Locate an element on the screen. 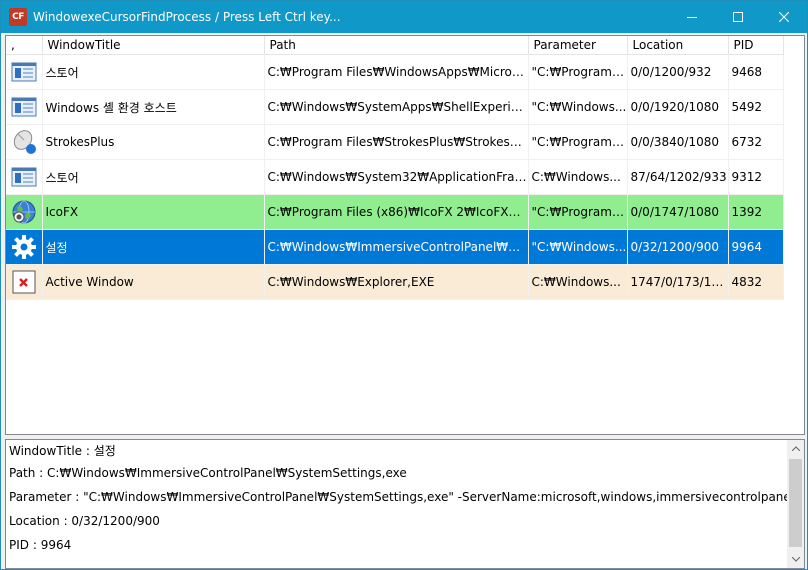 This screenshot has width=808, height=570. app-logo-icon: CF is located at coordinates (18, 17).